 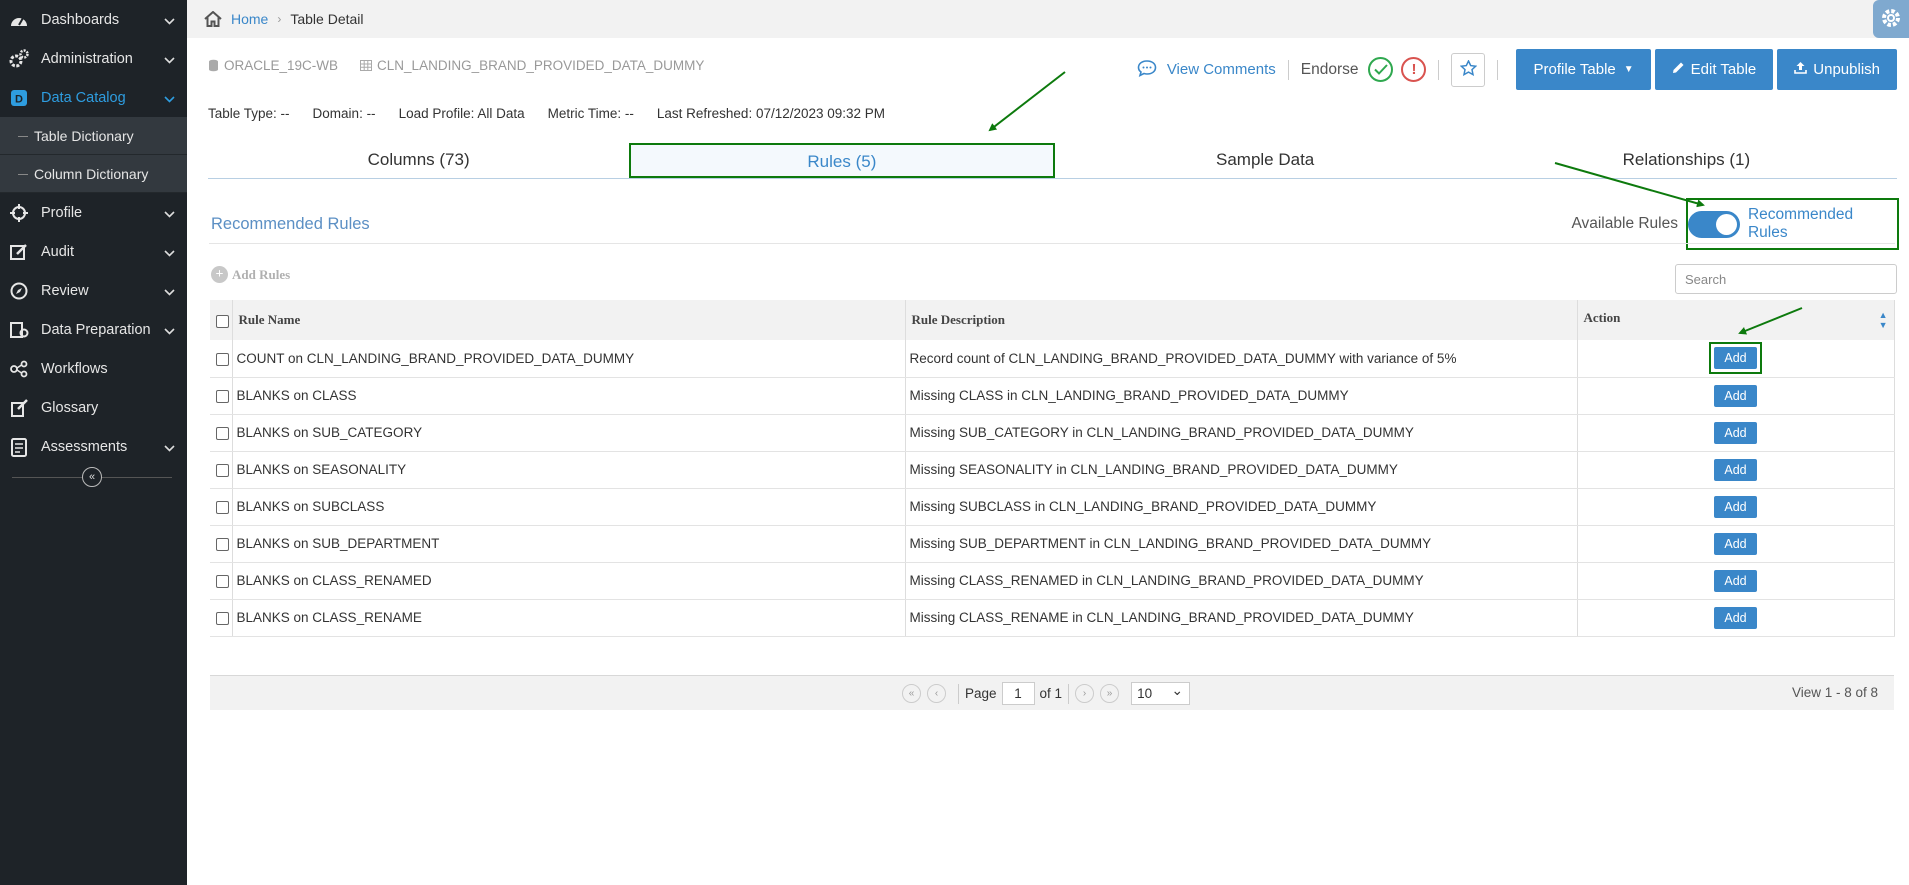 What do you see at coordinates (569, 433) in the screenshot?
I see `rule-name: BLANKS on SUB_CATEGORY` at bounding box center [569, 433].